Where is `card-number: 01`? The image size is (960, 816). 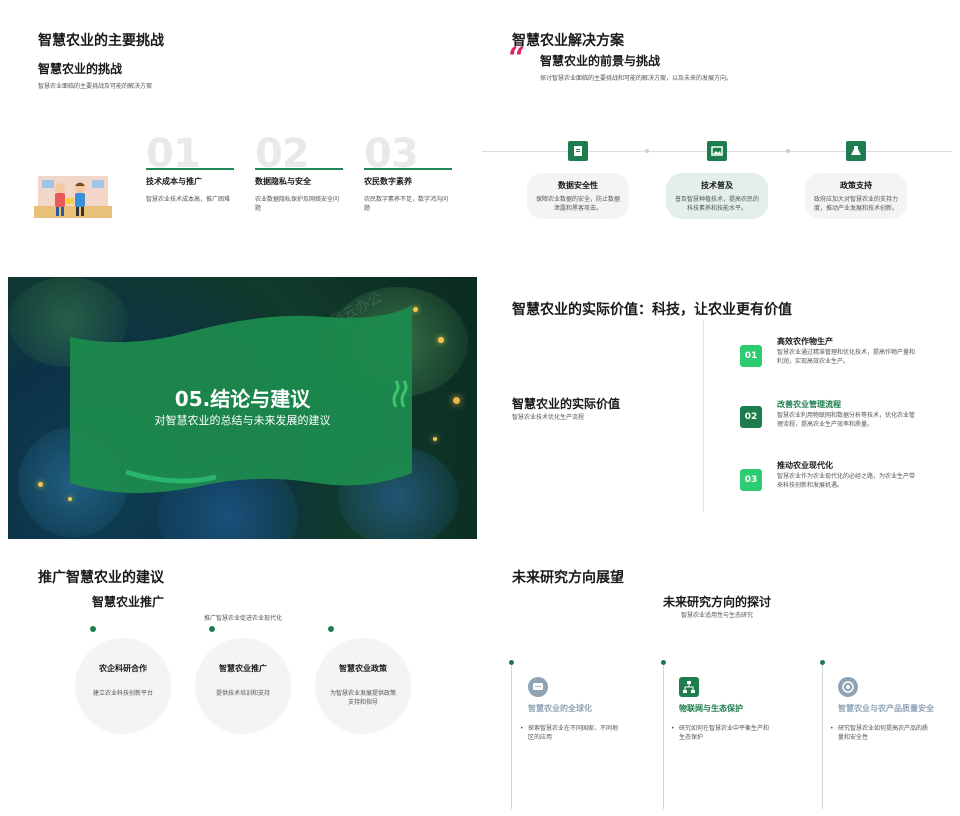
card-number: 01 is located at coordinates (173, 154).